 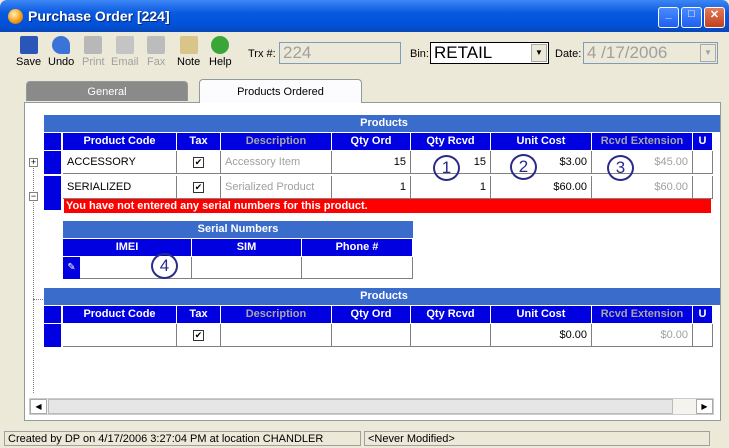 What do you see at coordinates (668, 17) in the screenshot?
I see `minimize-button: _` at bounding box center [668, 17].